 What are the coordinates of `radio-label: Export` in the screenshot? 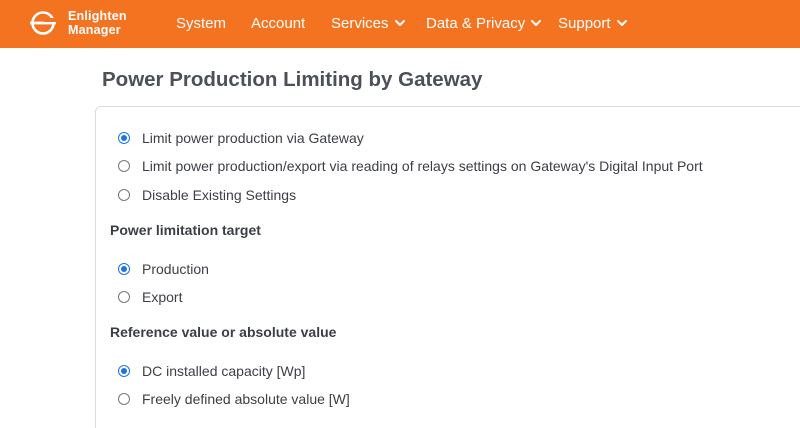 It's located at (162, 297).